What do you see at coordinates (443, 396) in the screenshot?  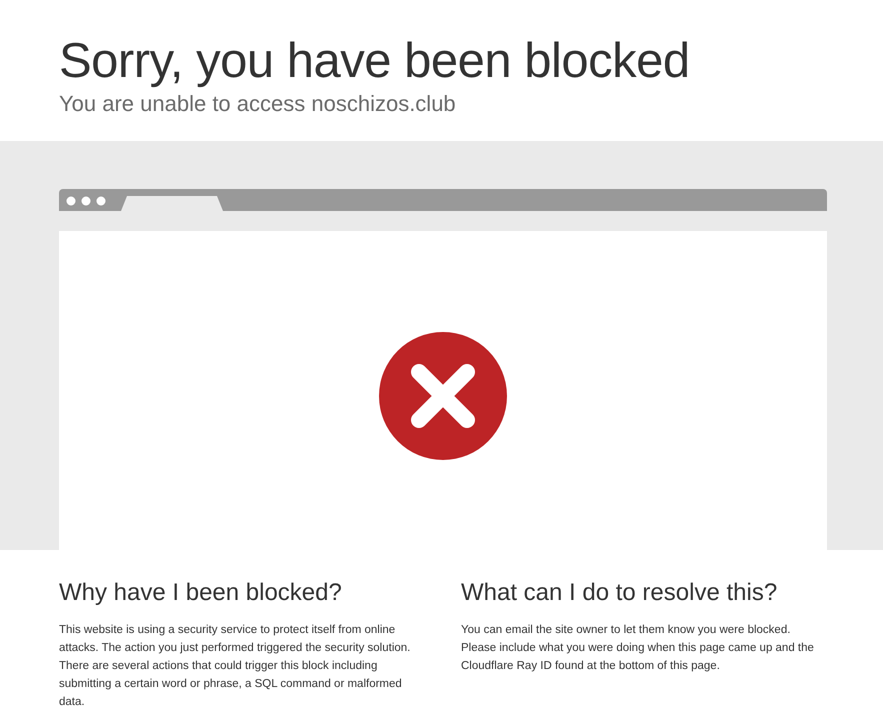 I see `error-icon` at bounding box center [443, 396].